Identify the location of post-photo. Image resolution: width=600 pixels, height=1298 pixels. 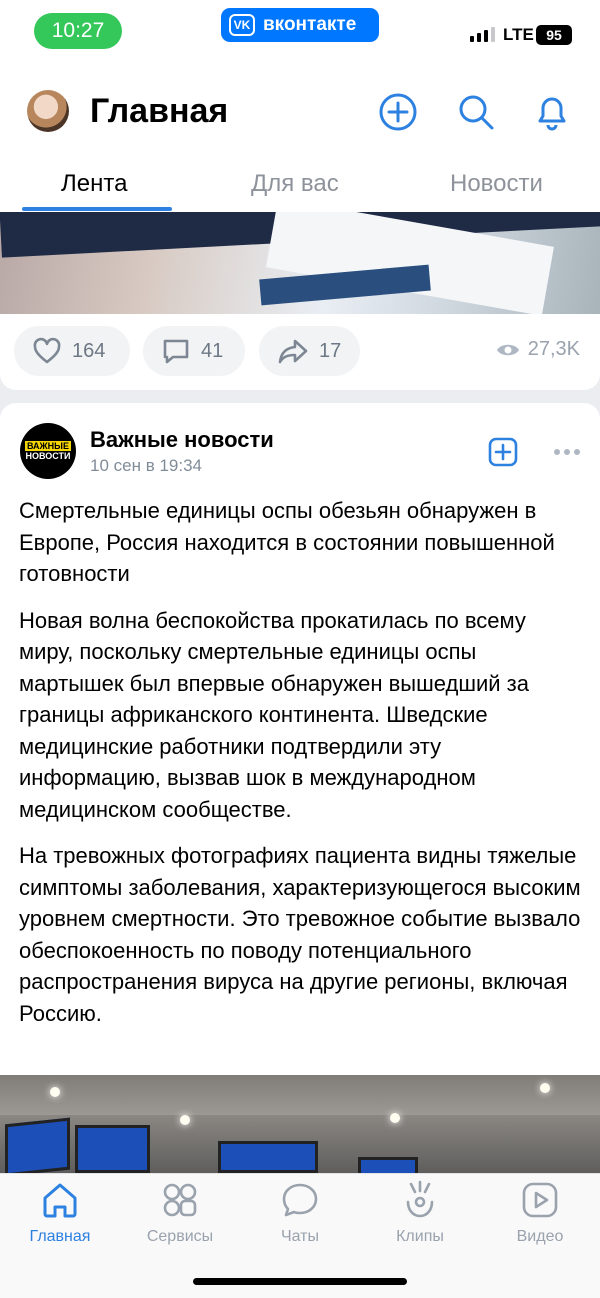
(300, 1124).